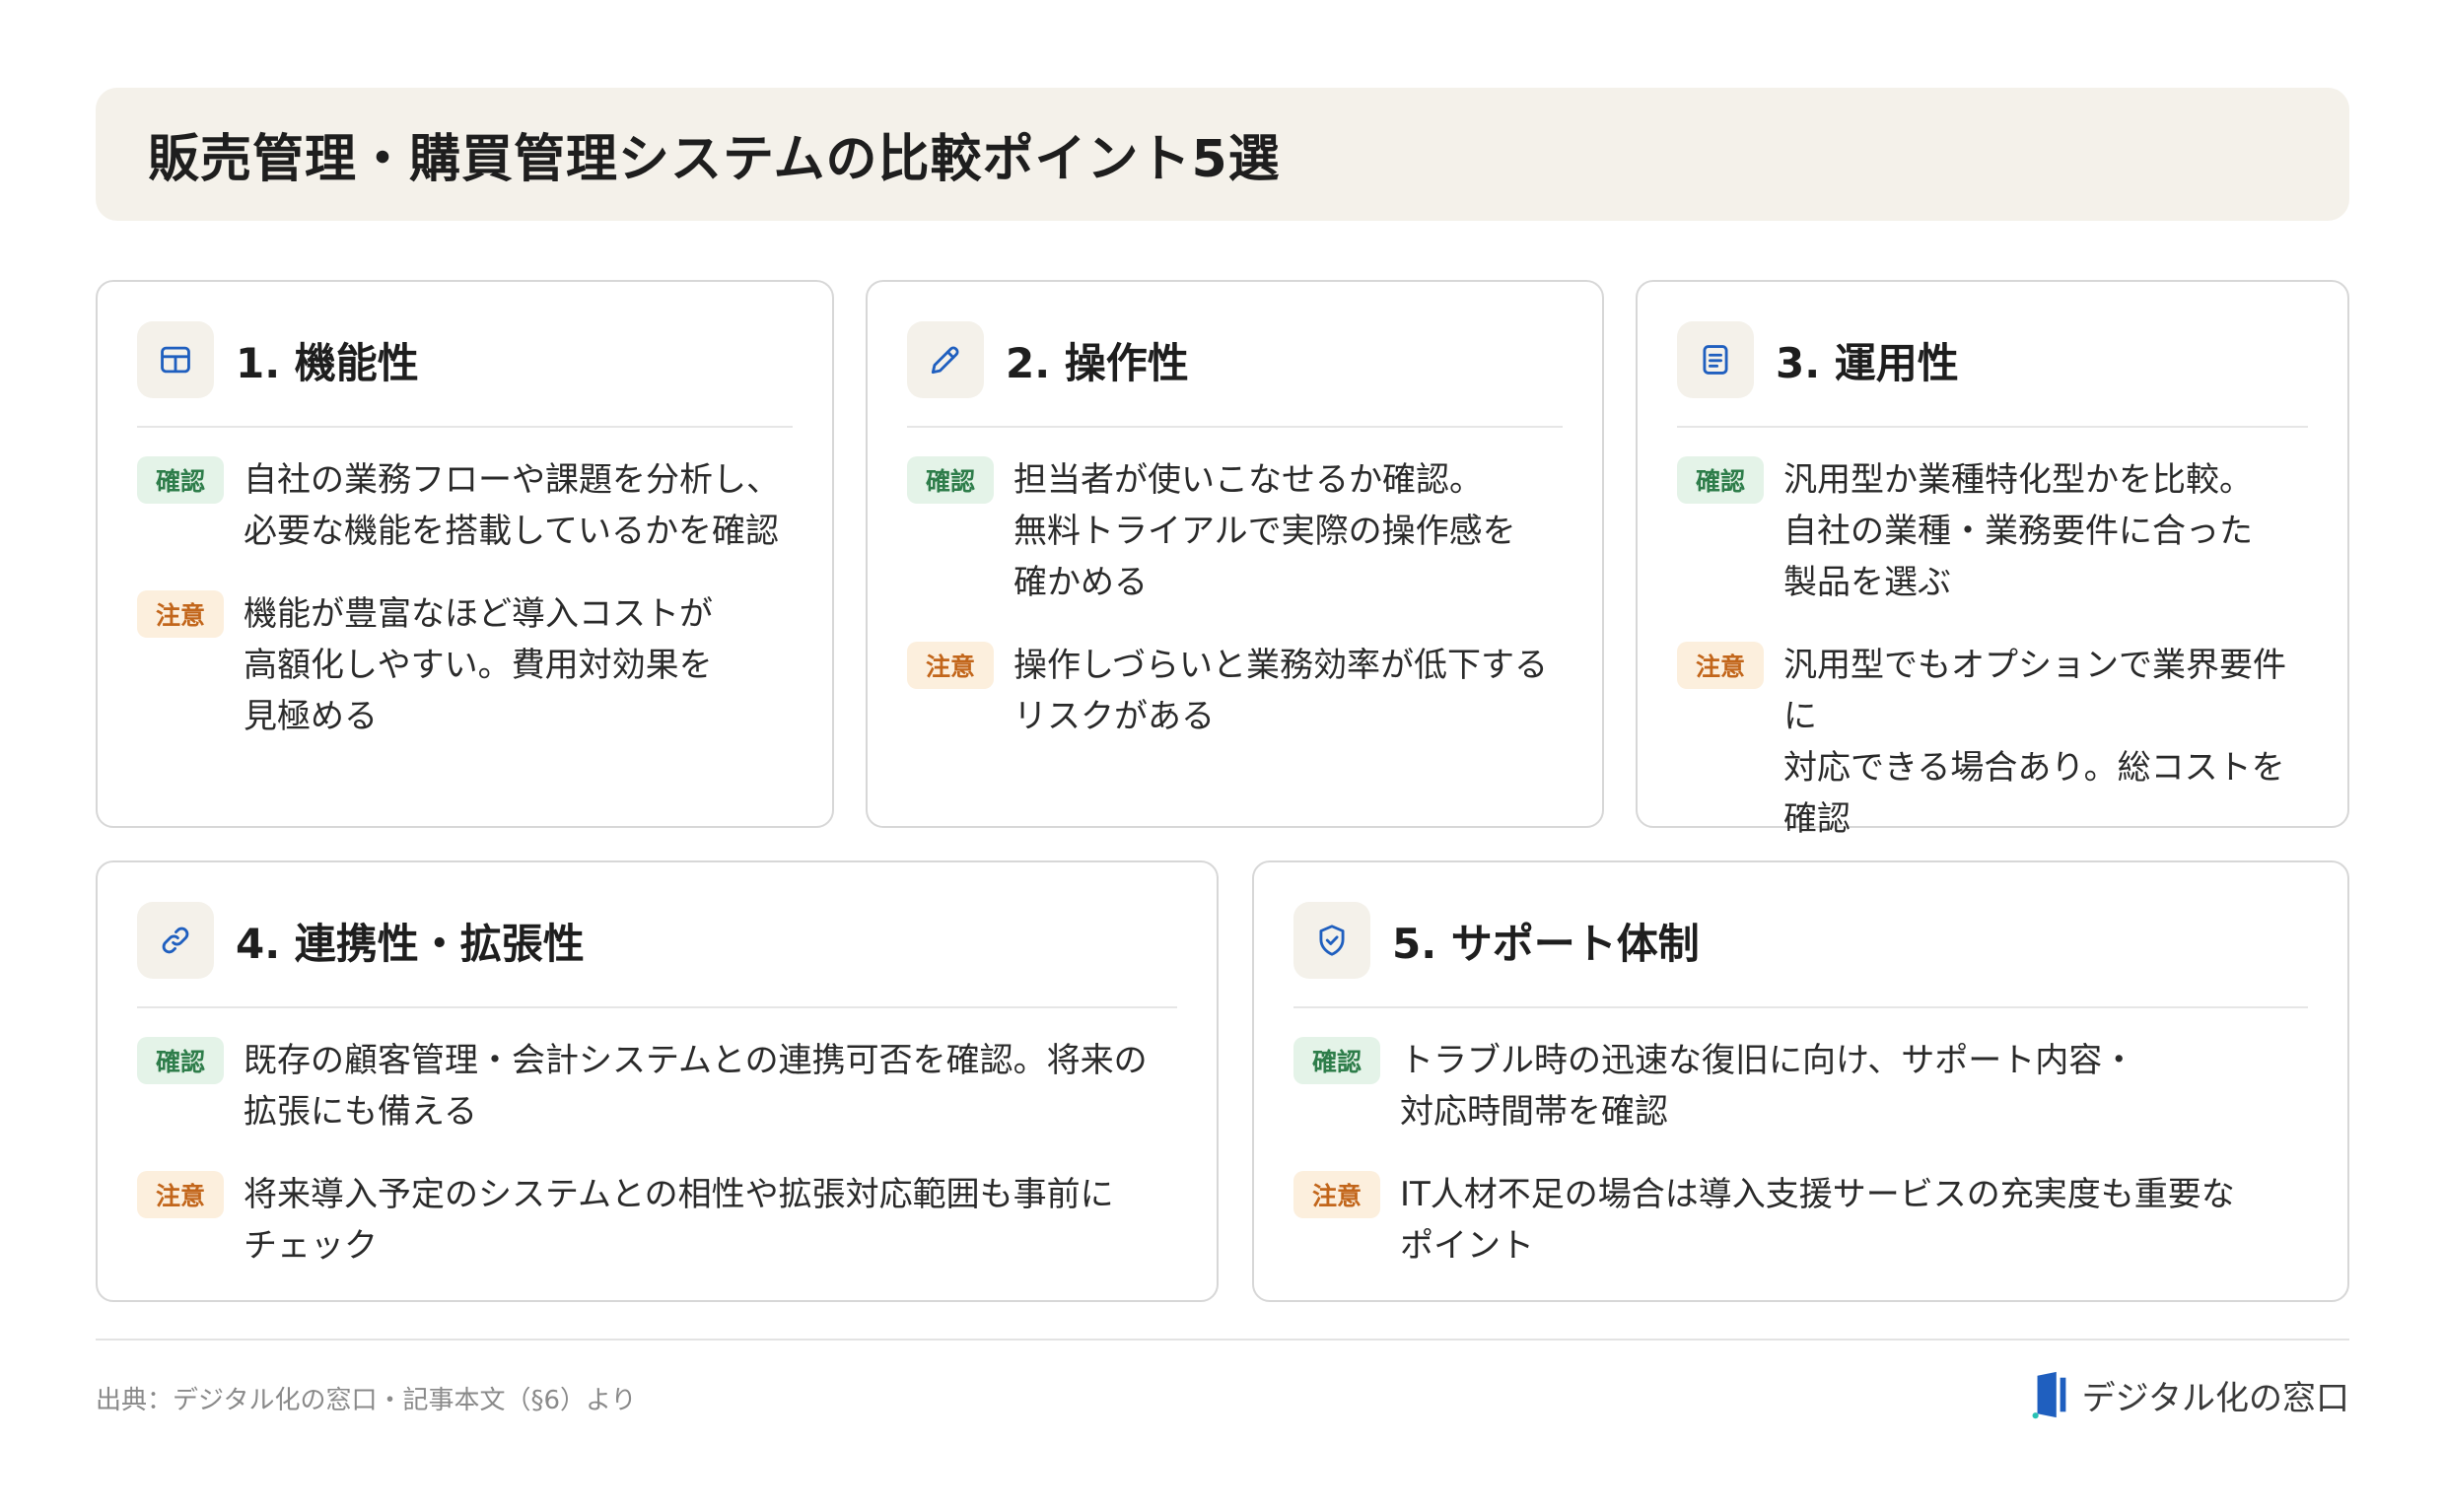  I want to click on card-title: 2. 操作性, so click(1097, 363).